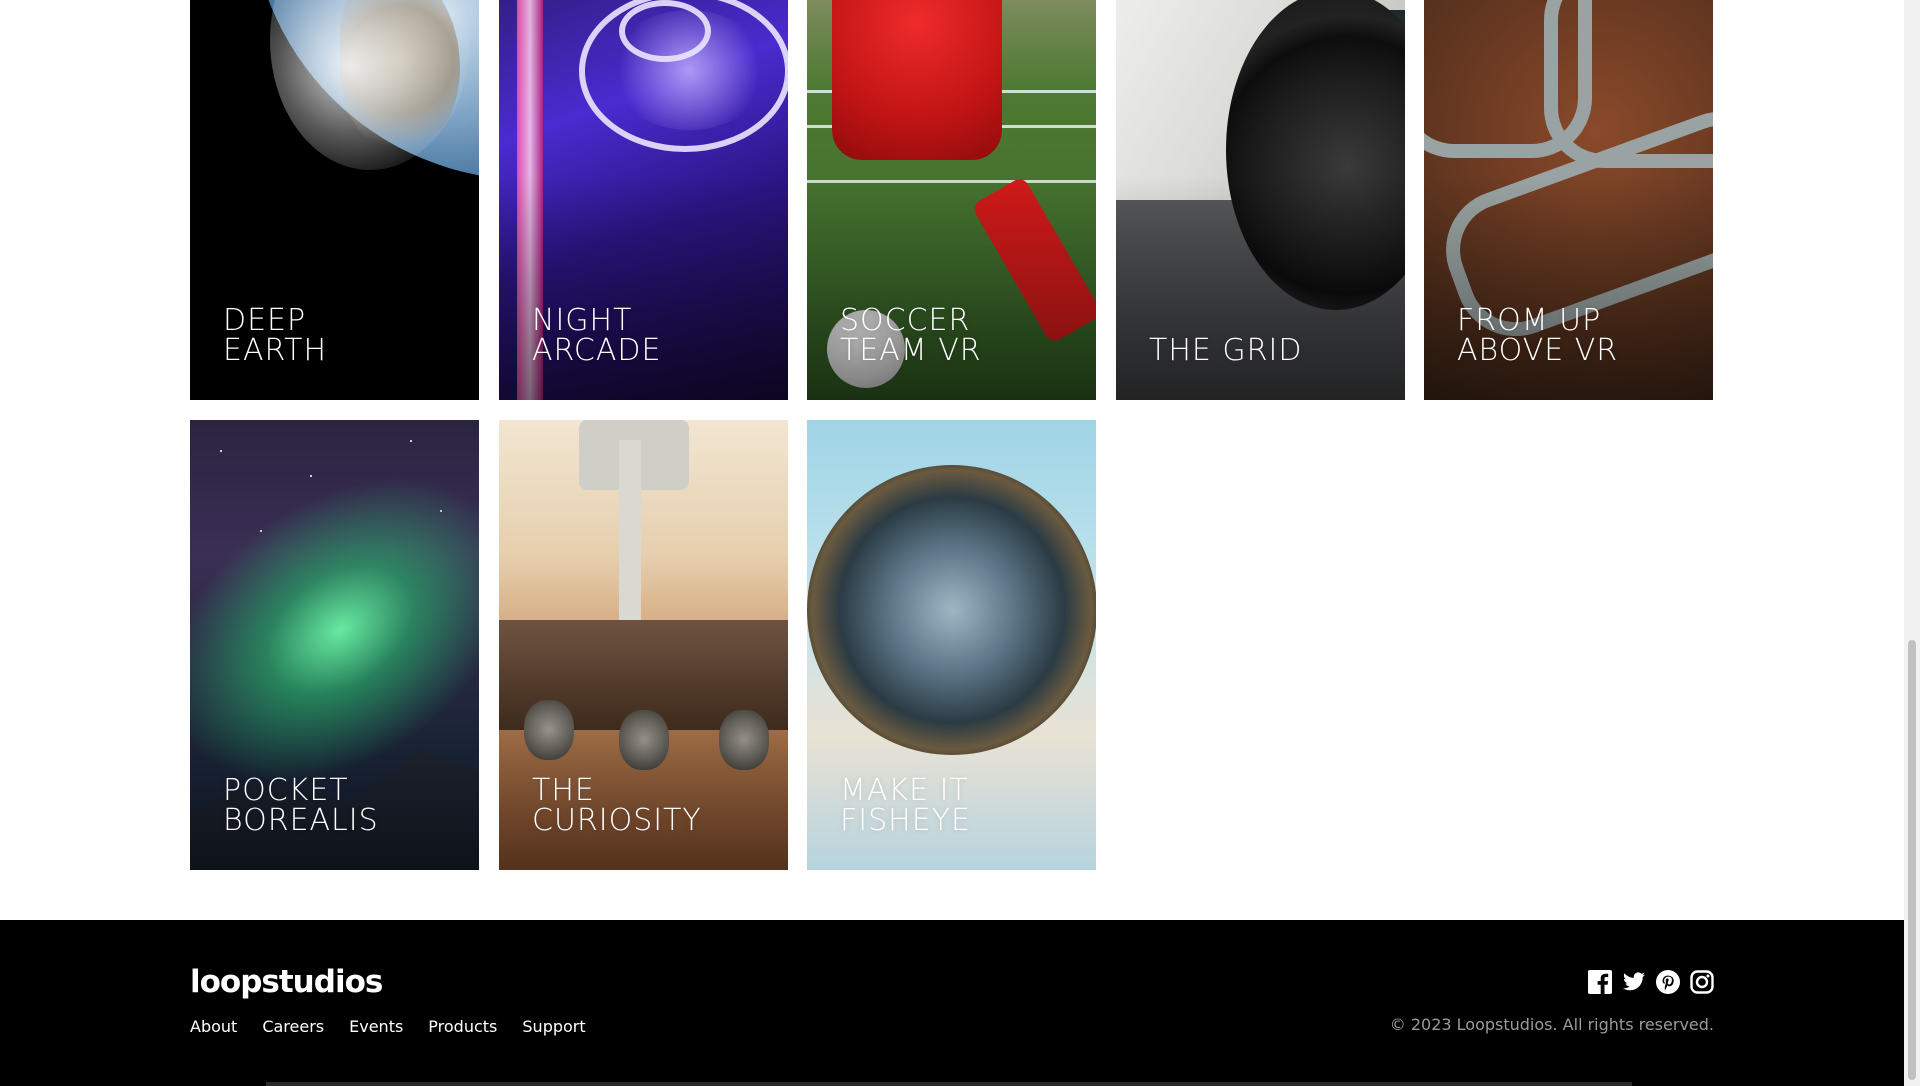 The height and width of the screenshot is (1086, 1920). I want to click on card-title: From Up Above VR, so click(1538, 335).